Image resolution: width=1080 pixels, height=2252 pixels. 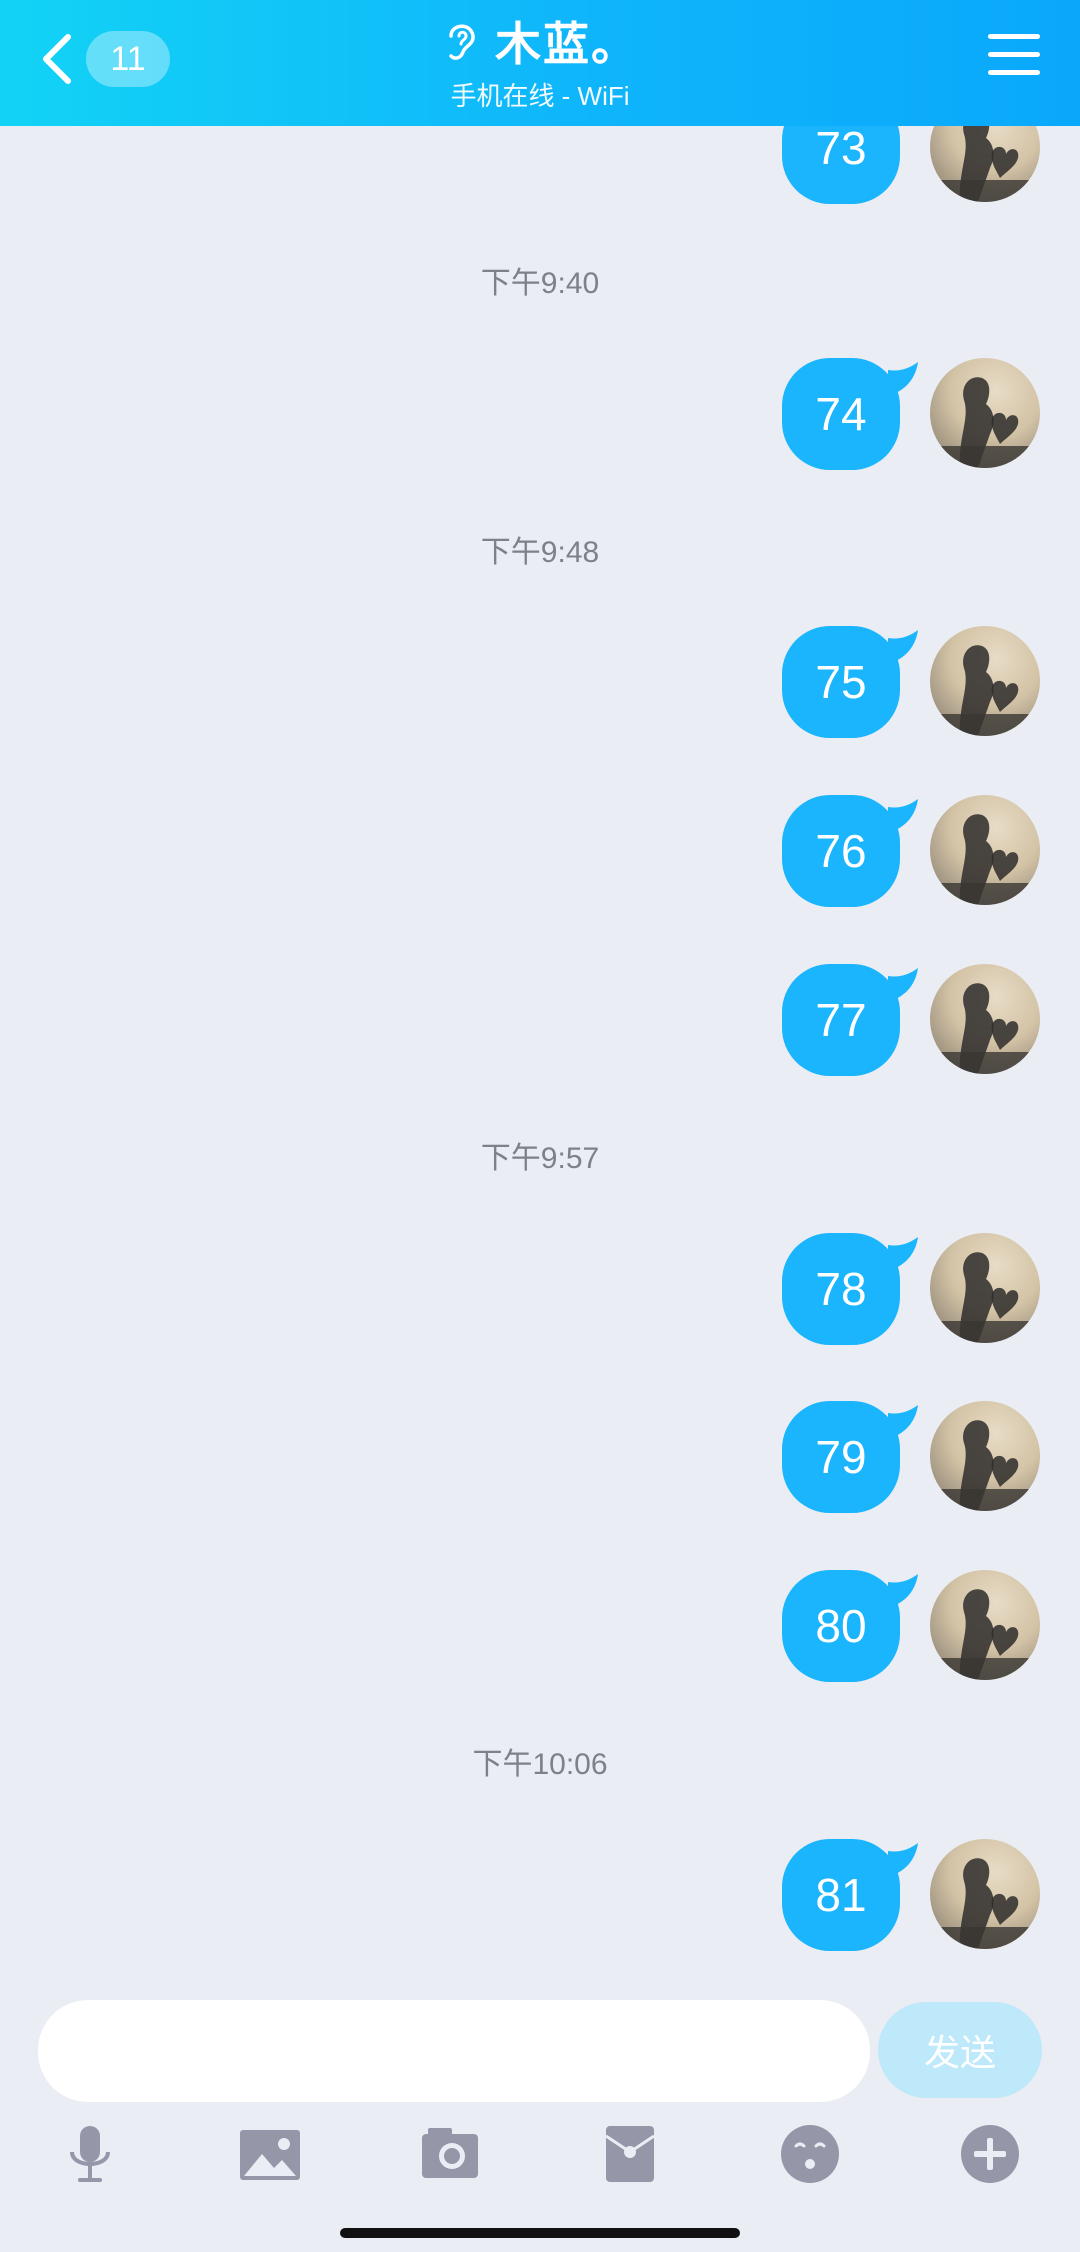 I want to click on emoji-icon, so click(x=810, y=2154).